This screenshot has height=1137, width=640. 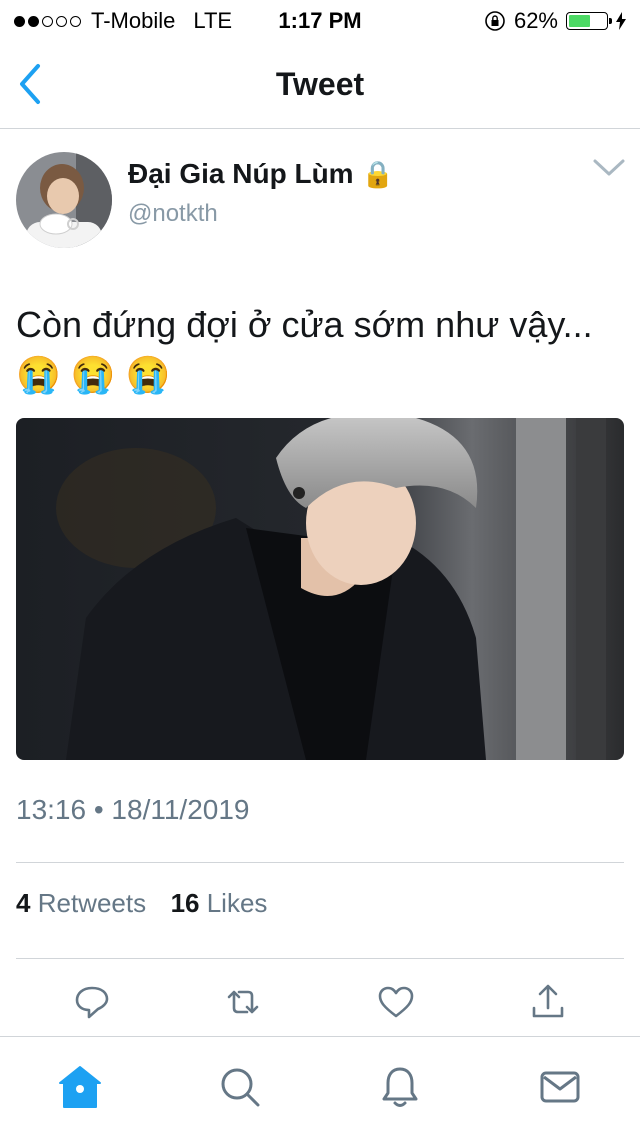 What do you see at coordinates (495, 21) in the screenshot?
I see `orientation-lock-icon` at bounding box center [495, 21].